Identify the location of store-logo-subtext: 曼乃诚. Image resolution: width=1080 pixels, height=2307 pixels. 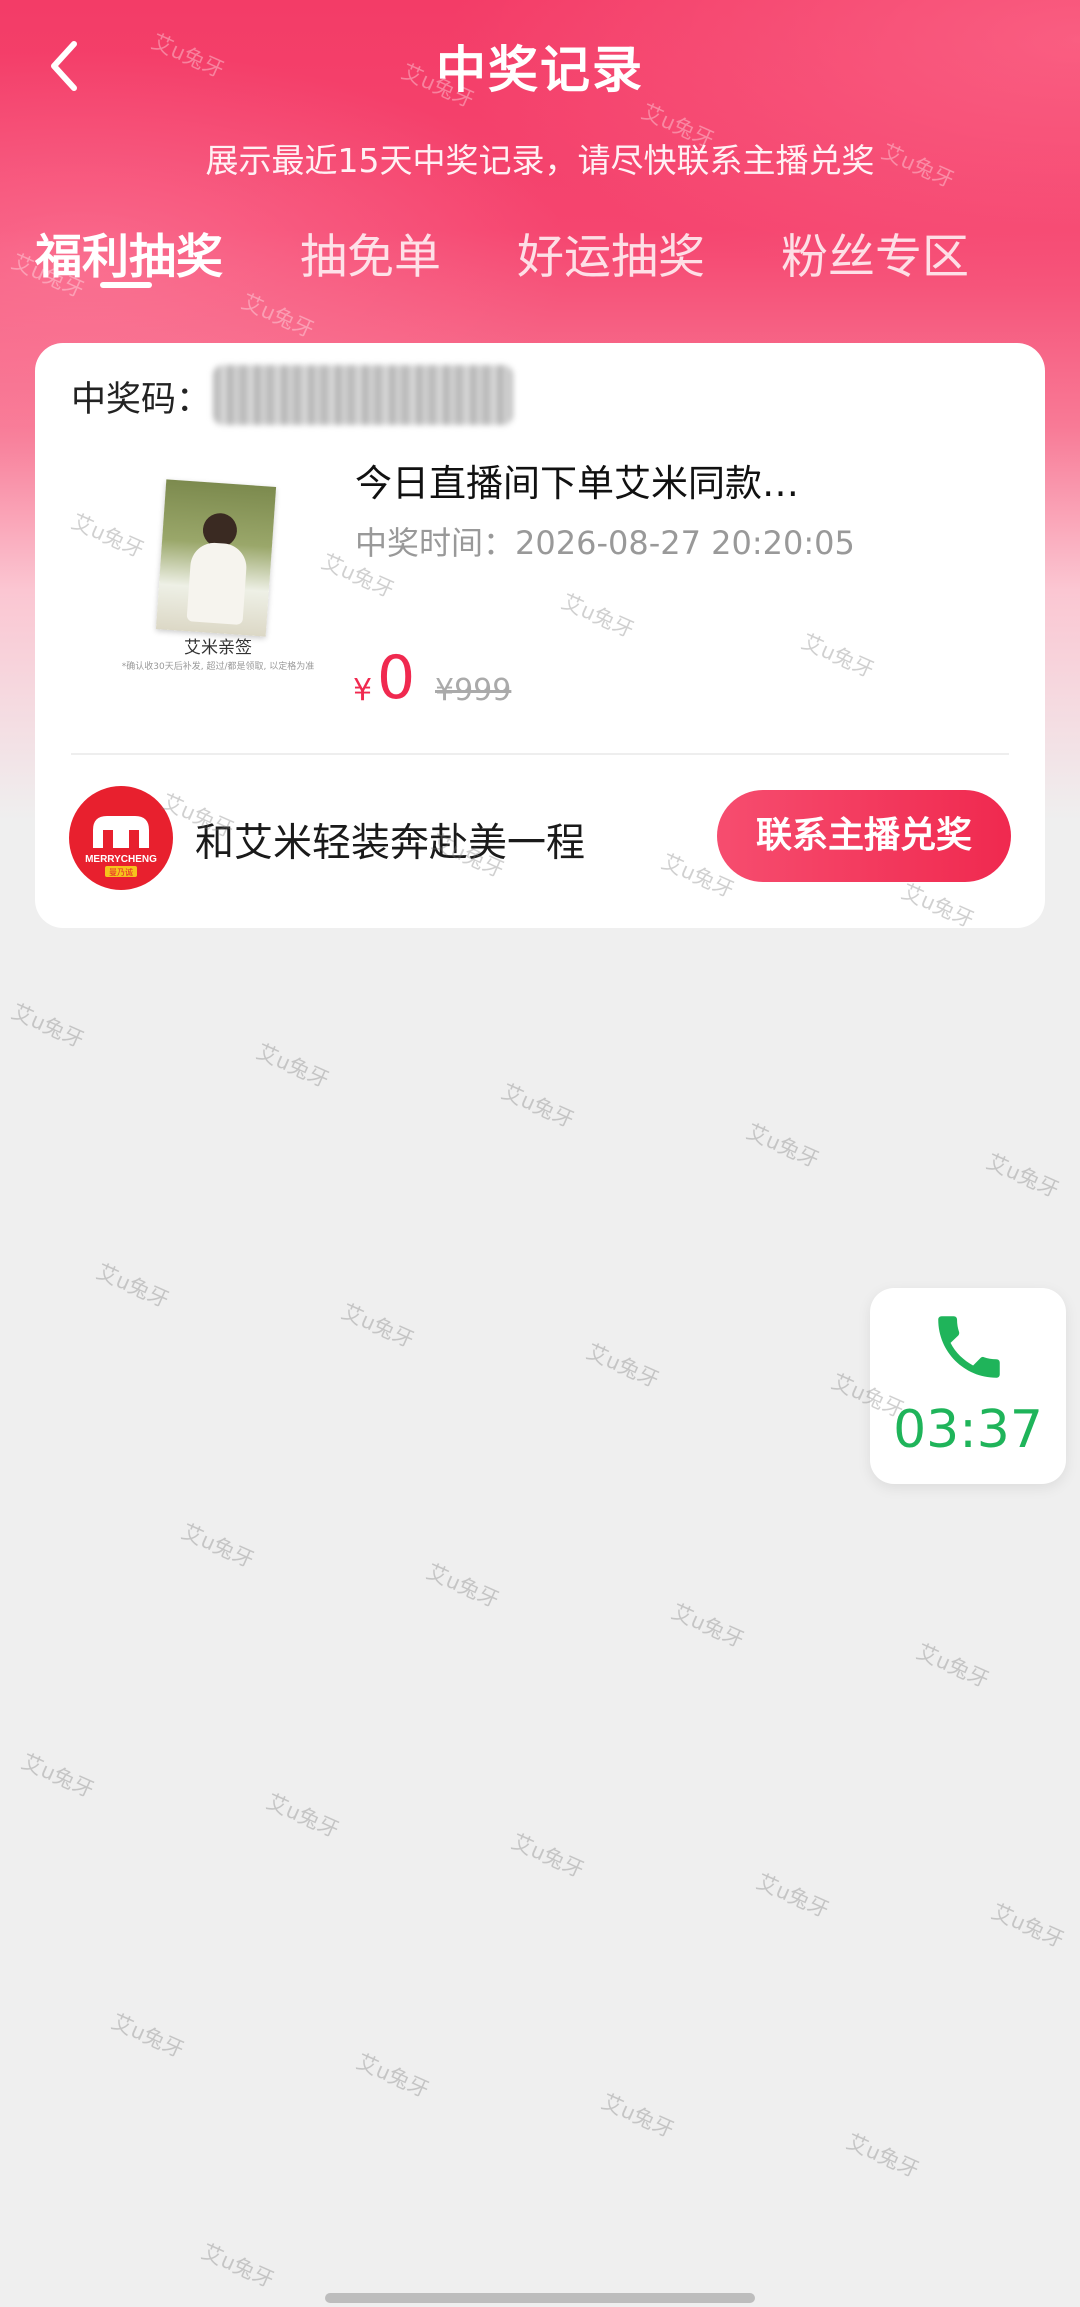
(121, 872).